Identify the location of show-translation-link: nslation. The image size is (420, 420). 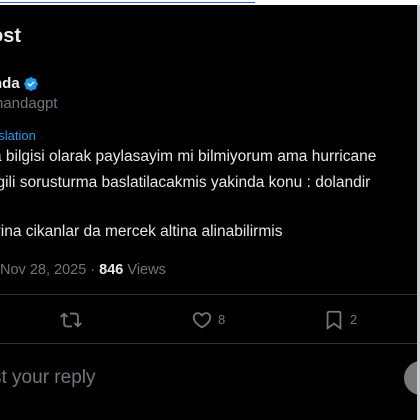
(18, 136).